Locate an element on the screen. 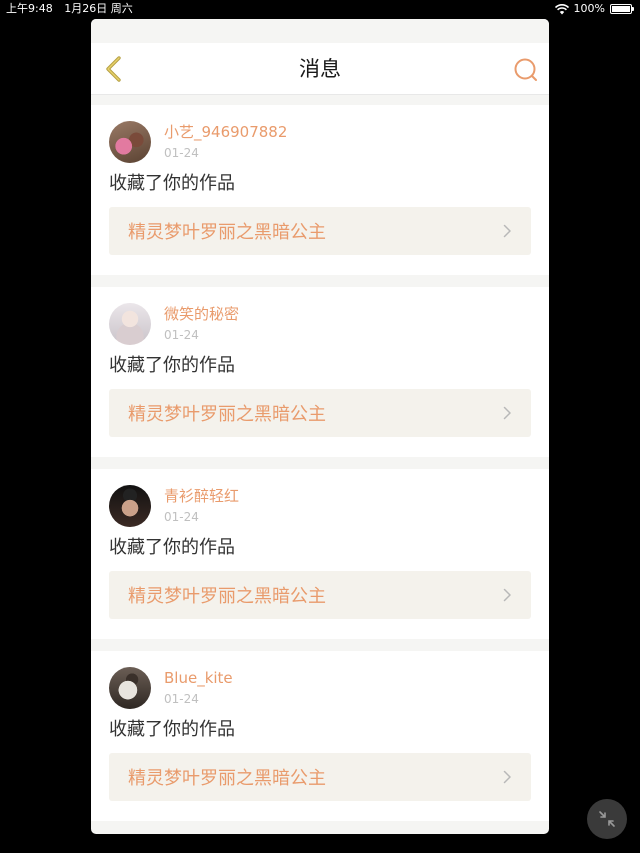 Image resolution: width=640 pixels, height=853 pixels. card-header: Blue_kite 01-24 is located at coordinates (320, 689).